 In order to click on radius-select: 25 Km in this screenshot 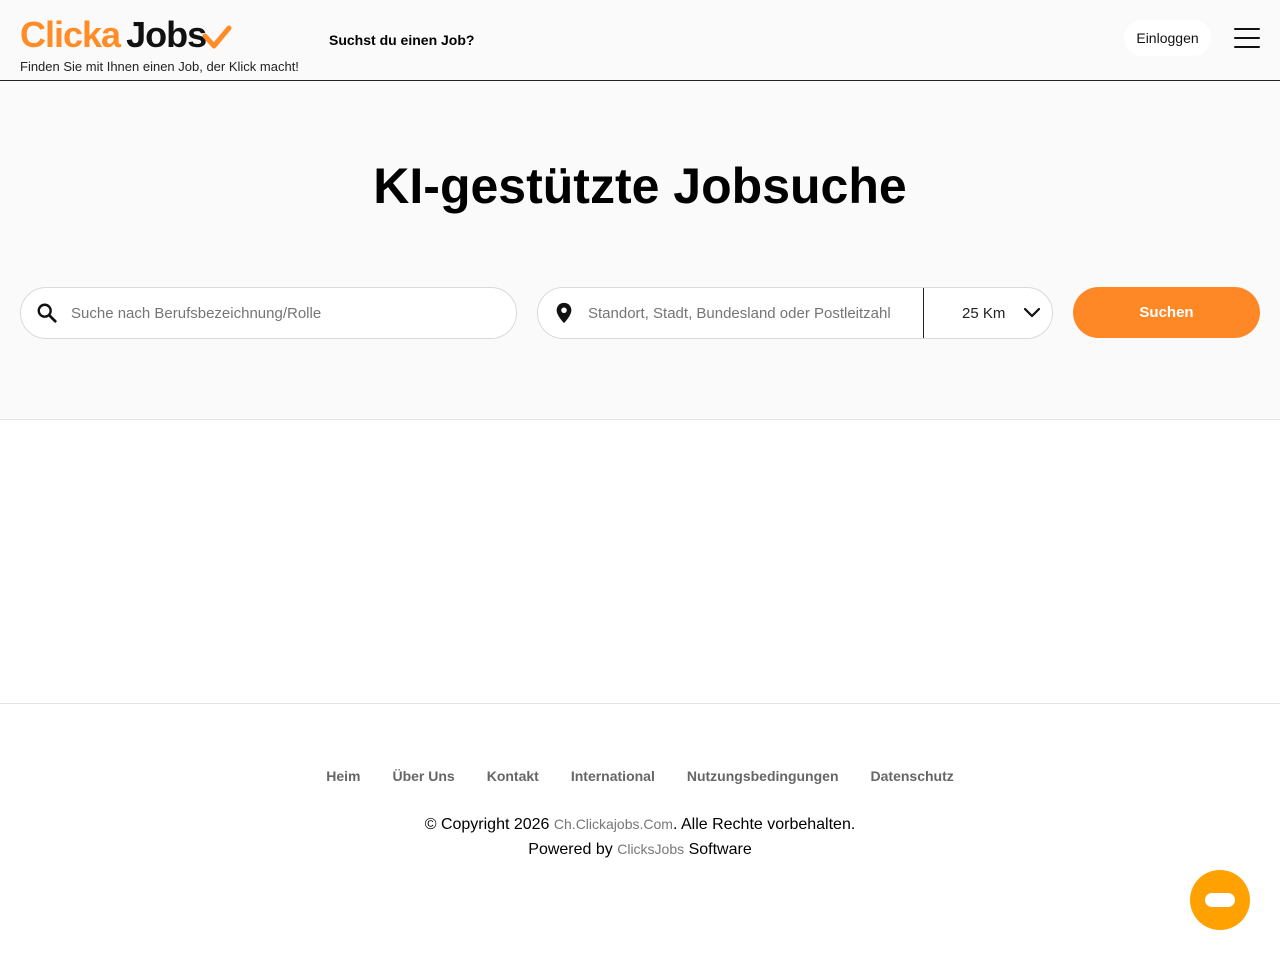, I will do `click(987, 313)`.